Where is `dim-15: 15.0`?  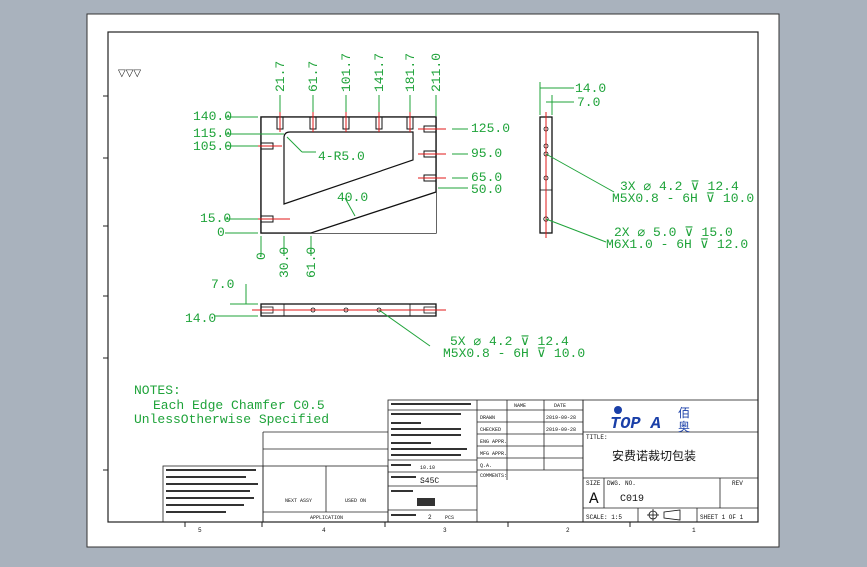 dim-15: 15.0 is located at coordinates (215, 218).